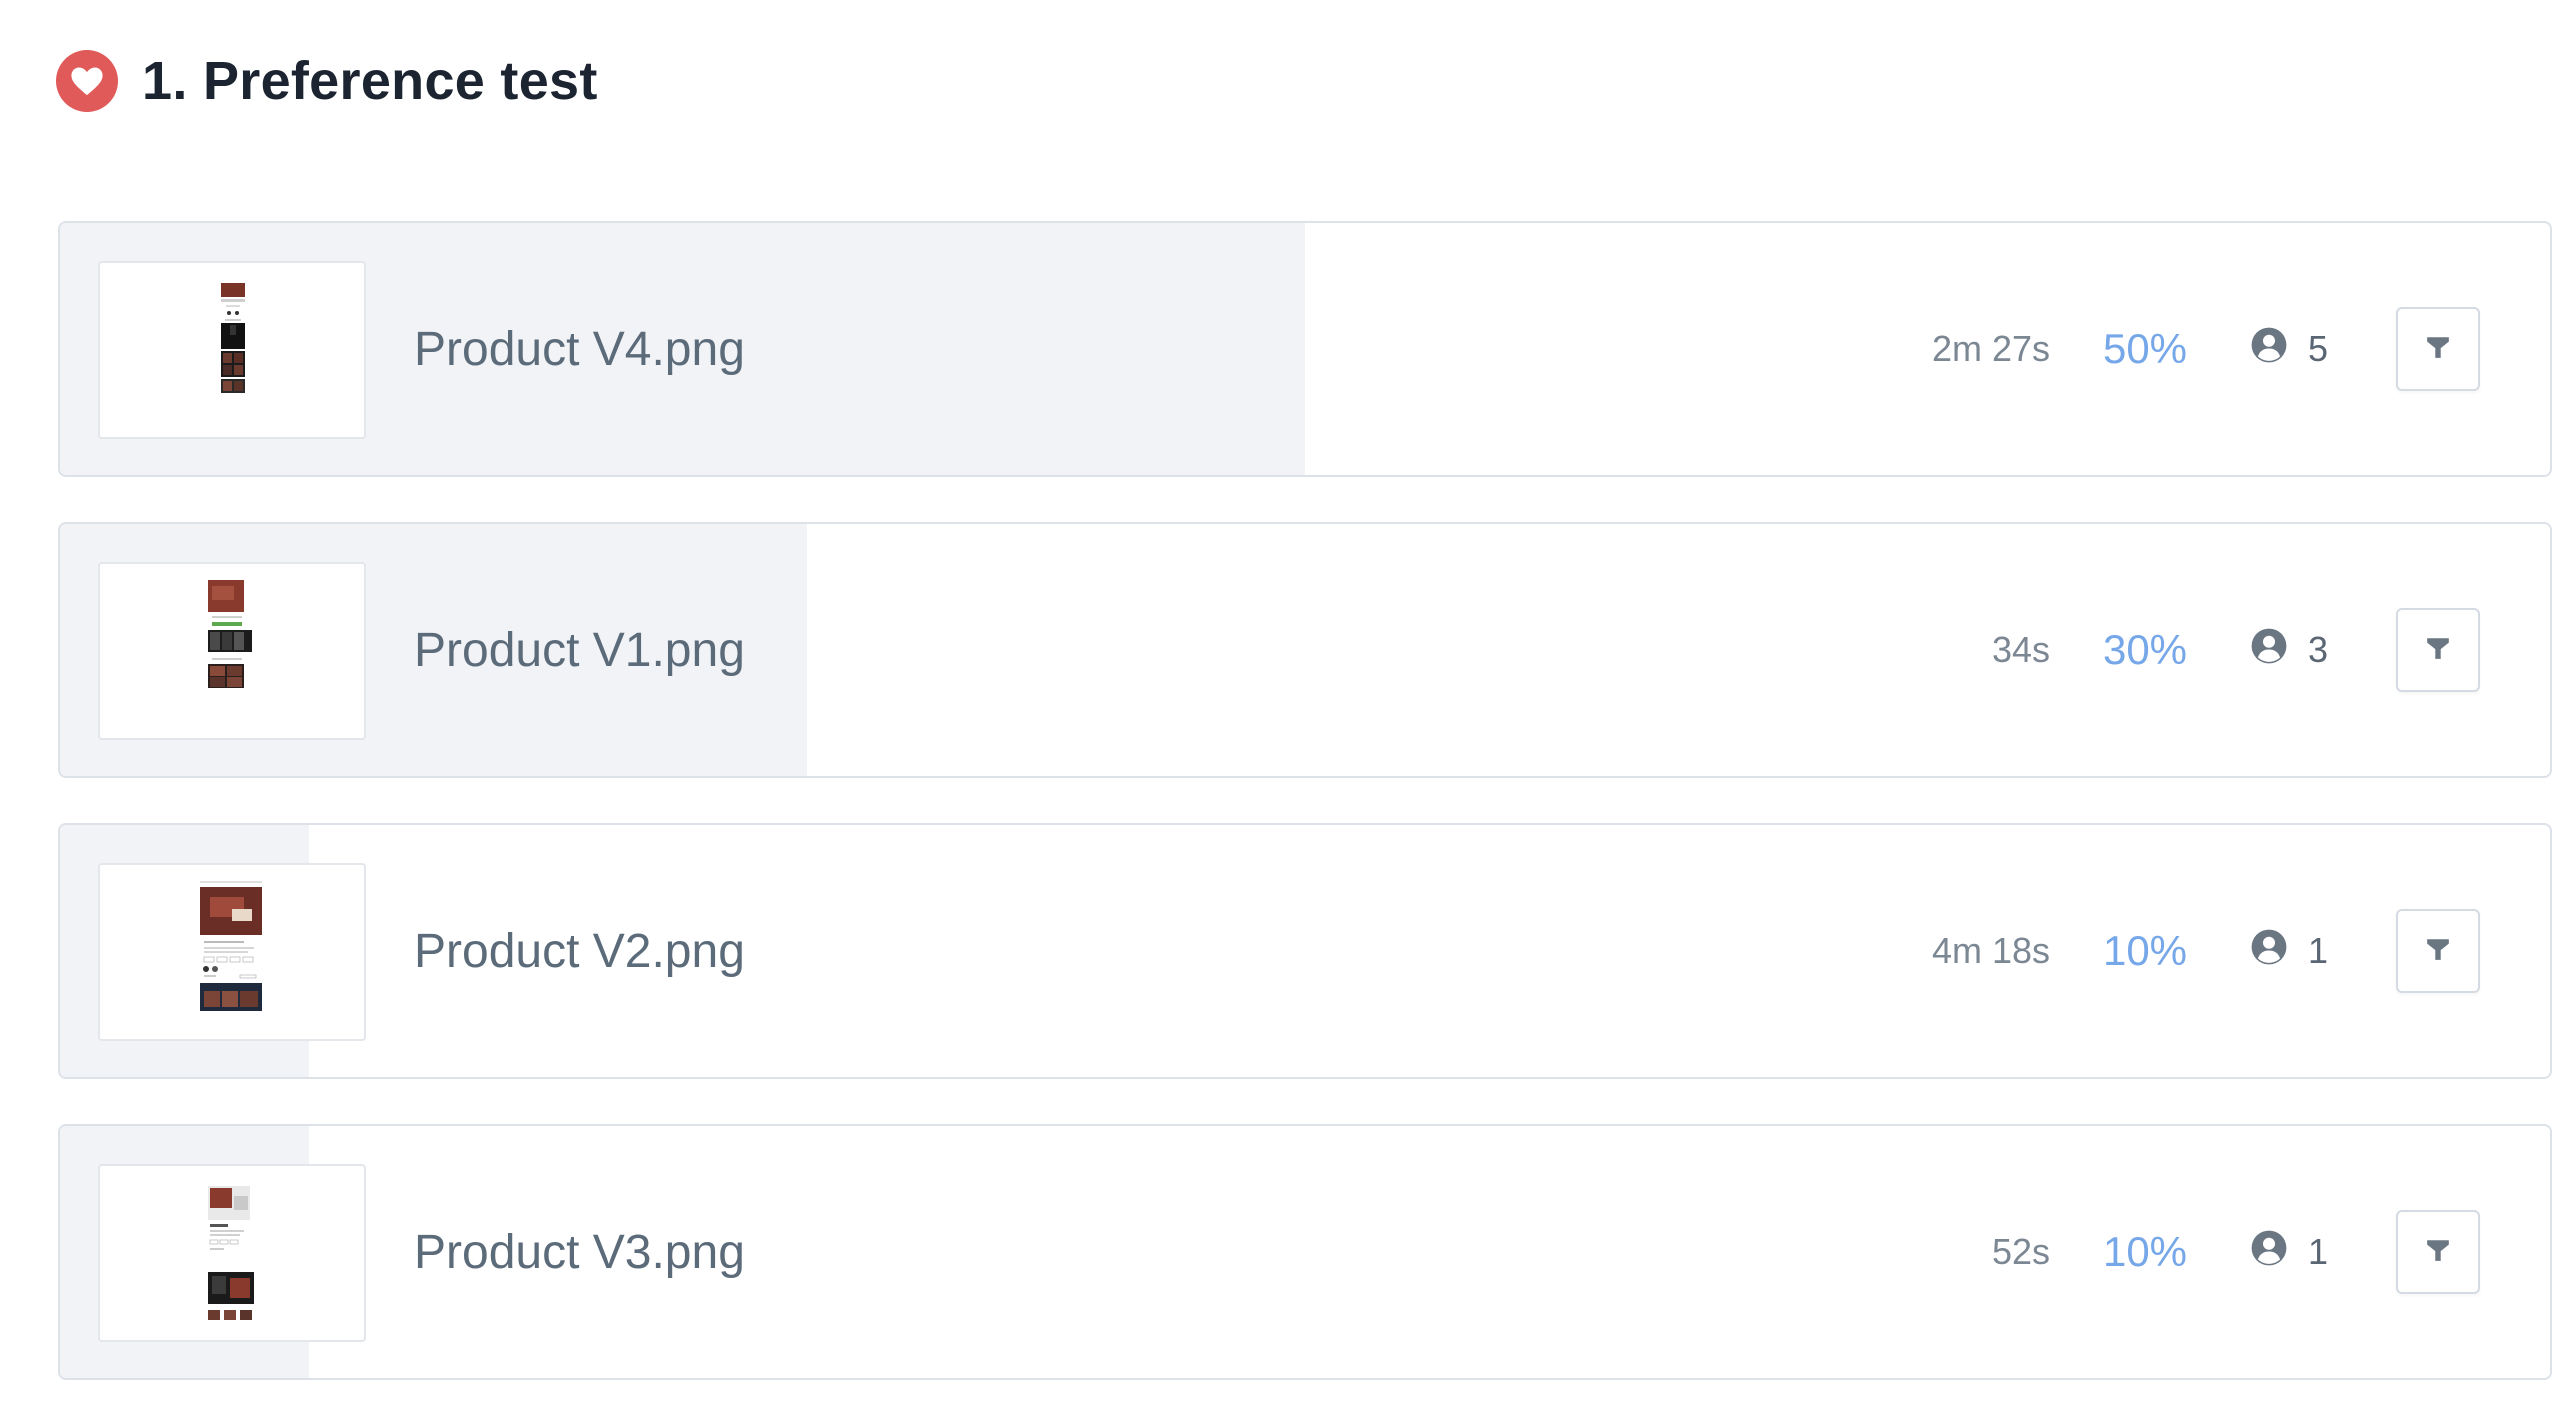 Image resolution: width=2576 pixels, height=1403 pixels. What do you see at coordinates (579, 650) in the screenshot?
I see `design-file-name: Product V1.png` at bounding box center [579, 650].